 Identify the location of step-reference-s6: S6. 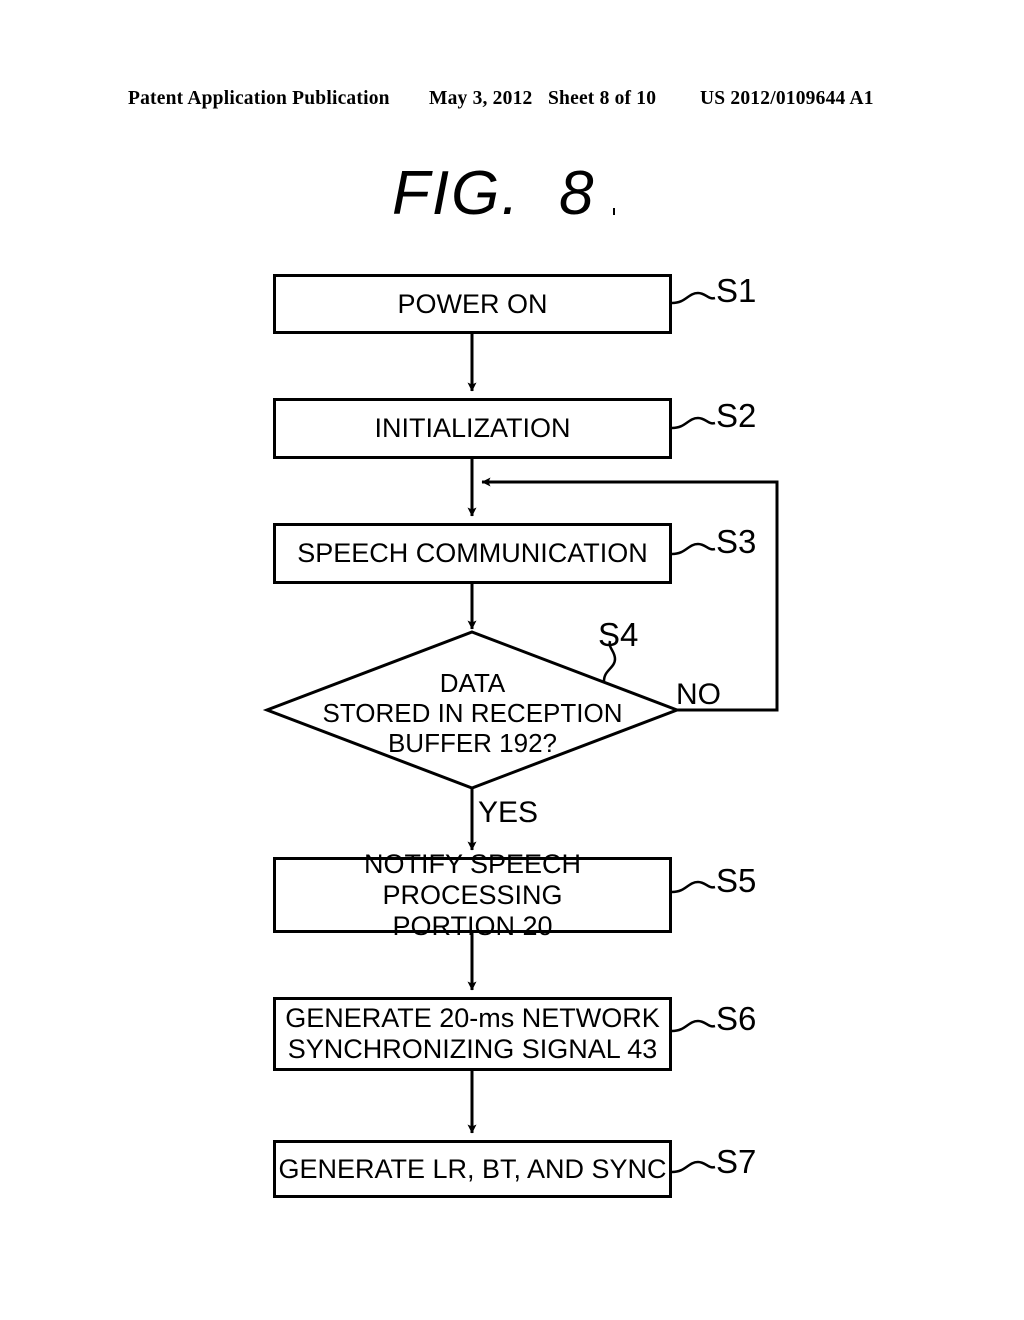
(736, 1018).